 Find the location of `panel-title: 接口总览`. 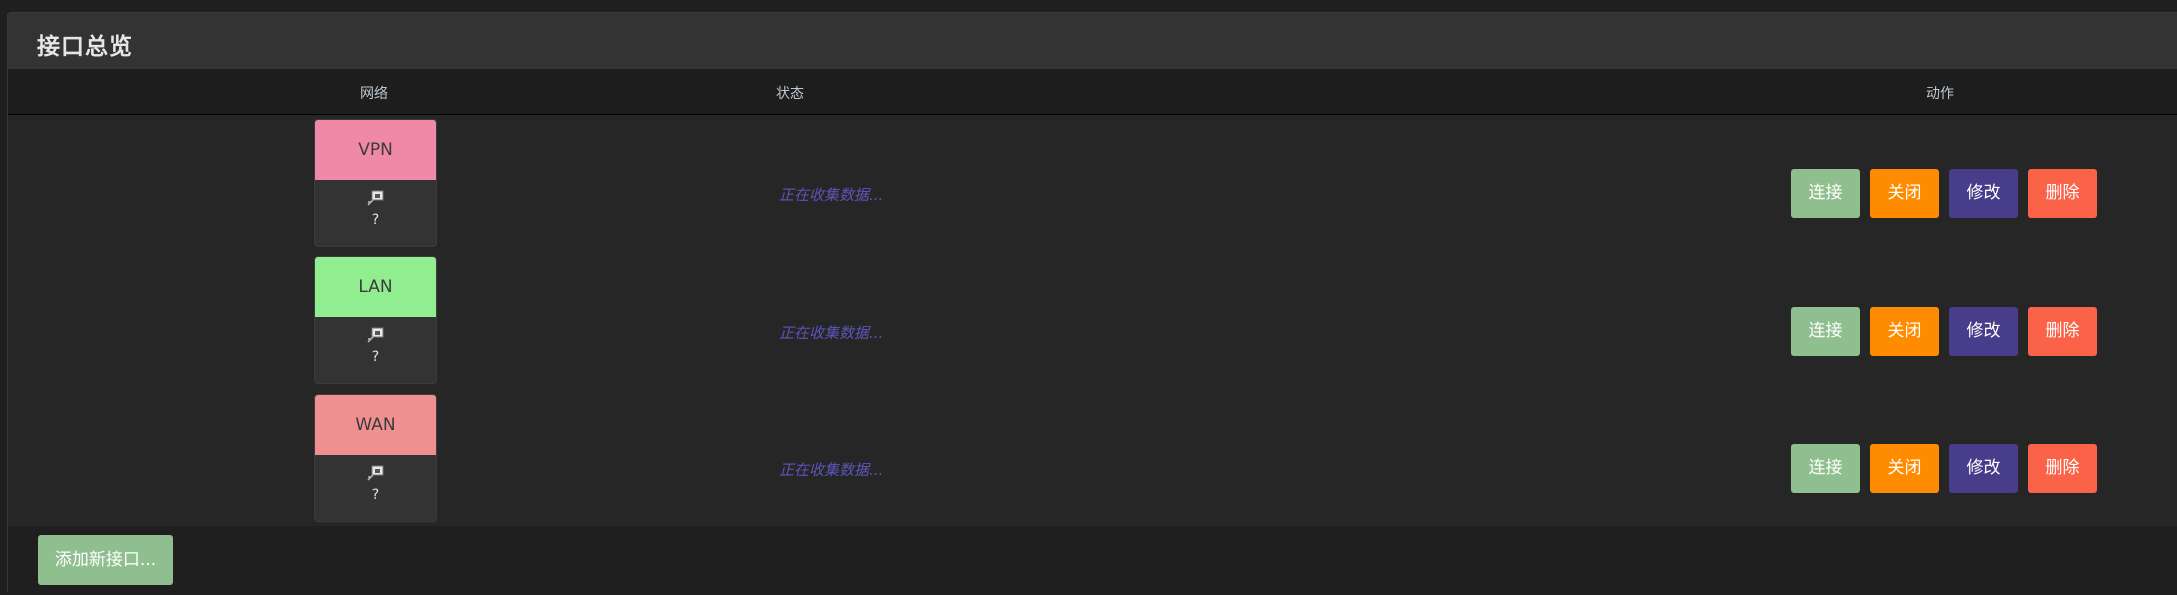

panel-title: 接口总览 is located at coordinates (85, 47).